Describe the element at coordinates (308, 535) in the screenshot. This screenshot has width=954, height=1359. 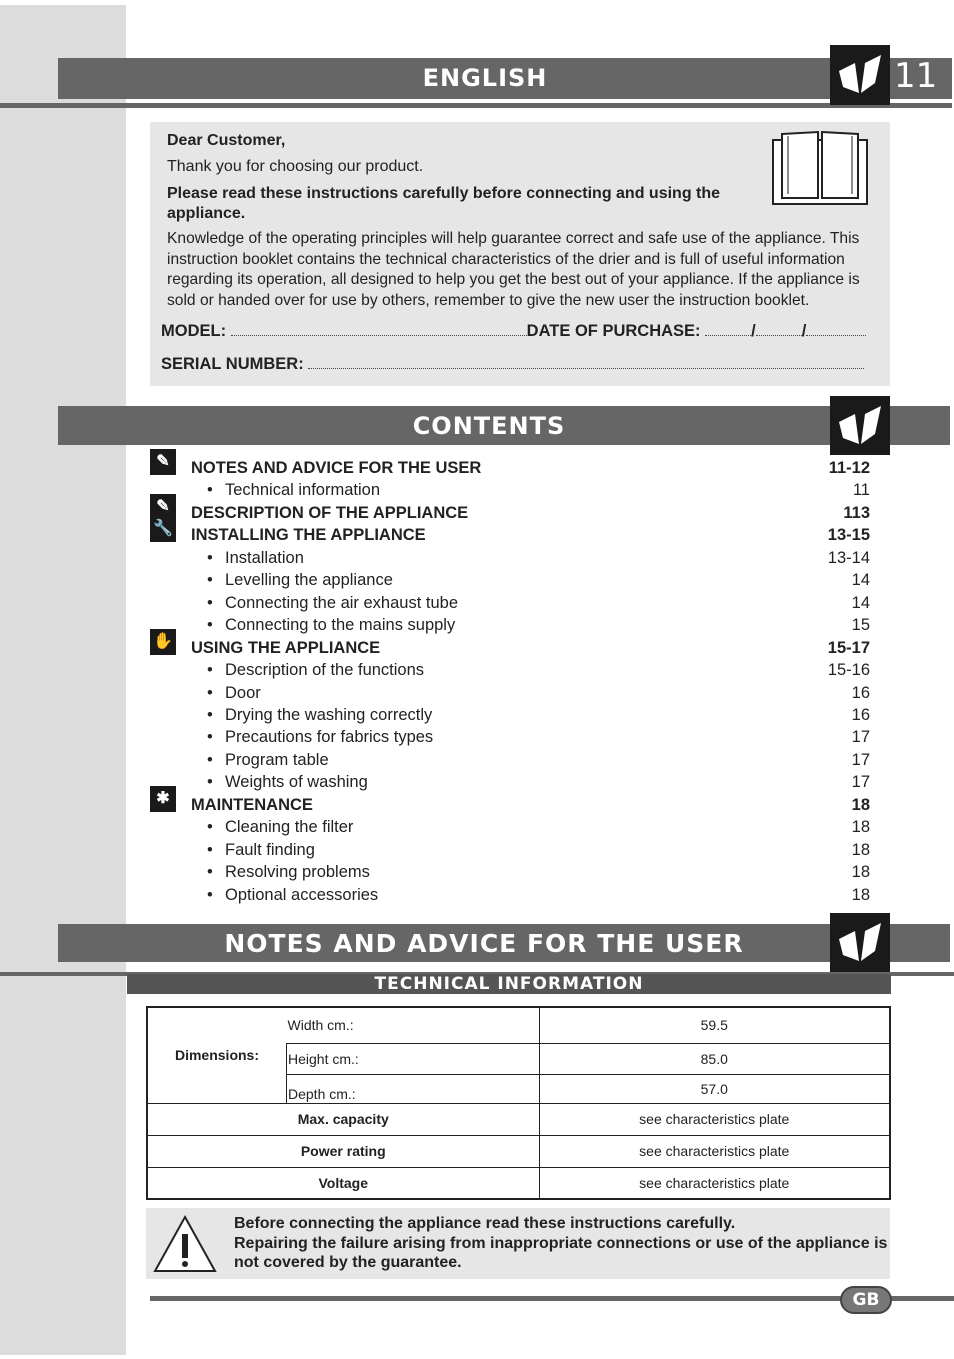
I see `contents-item-label: INSTALLING THE APPLIANCE` at that location.